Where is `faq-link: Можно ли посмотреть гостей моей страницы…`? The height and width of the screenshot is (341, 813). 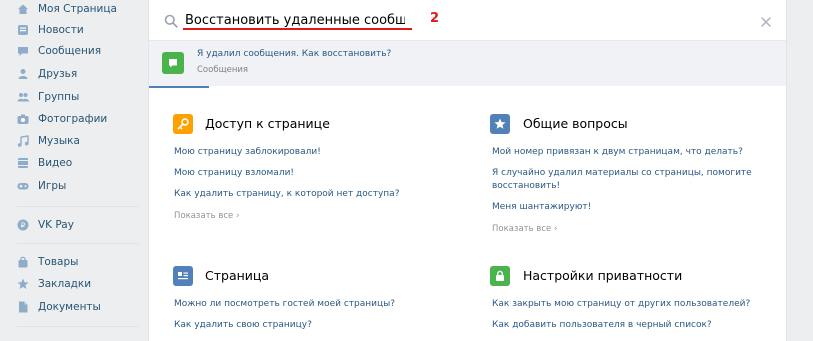
faq-link: Можно ли посмотреть гостей моей страницы… is located at coordinates (284, 304).